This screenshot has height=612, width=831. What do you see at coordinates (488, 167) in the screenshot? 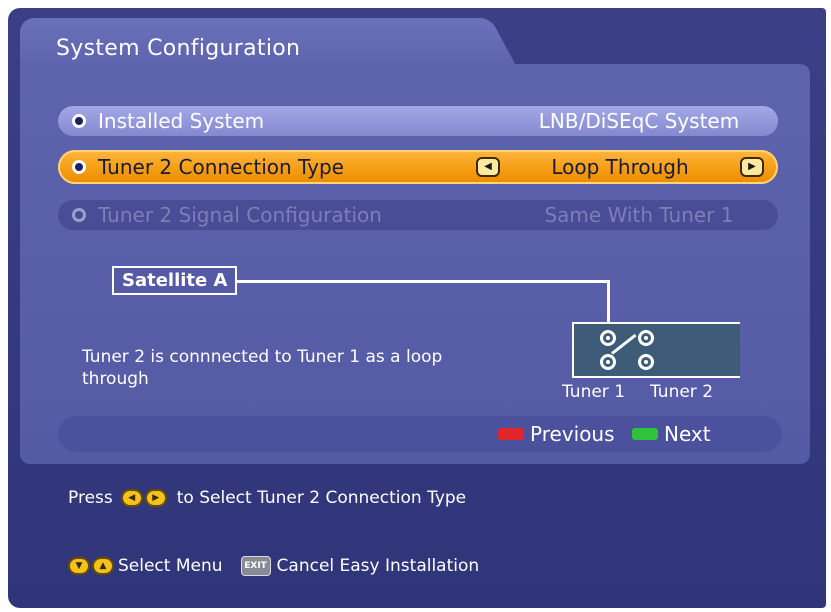
I see `left-arrow-icon: ◀` at bounding box center [488, 167].